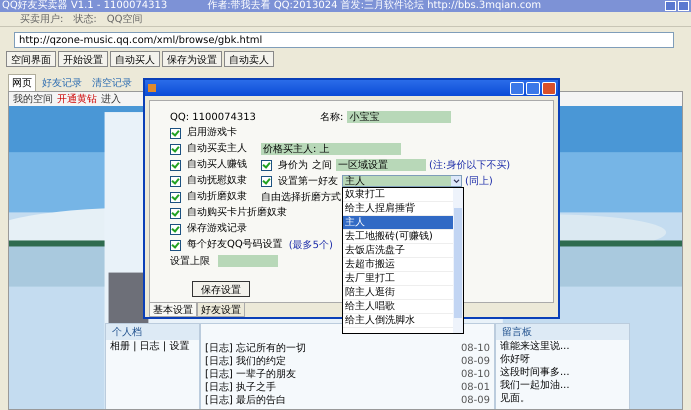  Describe the element at coordinates (245, 400) in the screenshot. I see `list-item: [日志] 最后的告白` at that location.